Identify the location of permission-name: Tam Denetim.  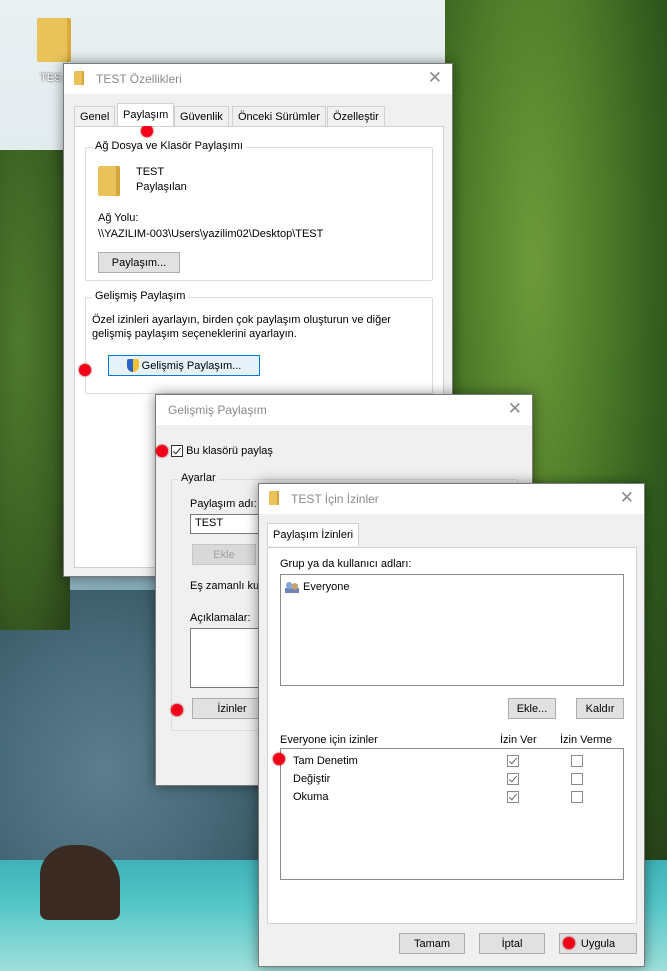
(325, 761).